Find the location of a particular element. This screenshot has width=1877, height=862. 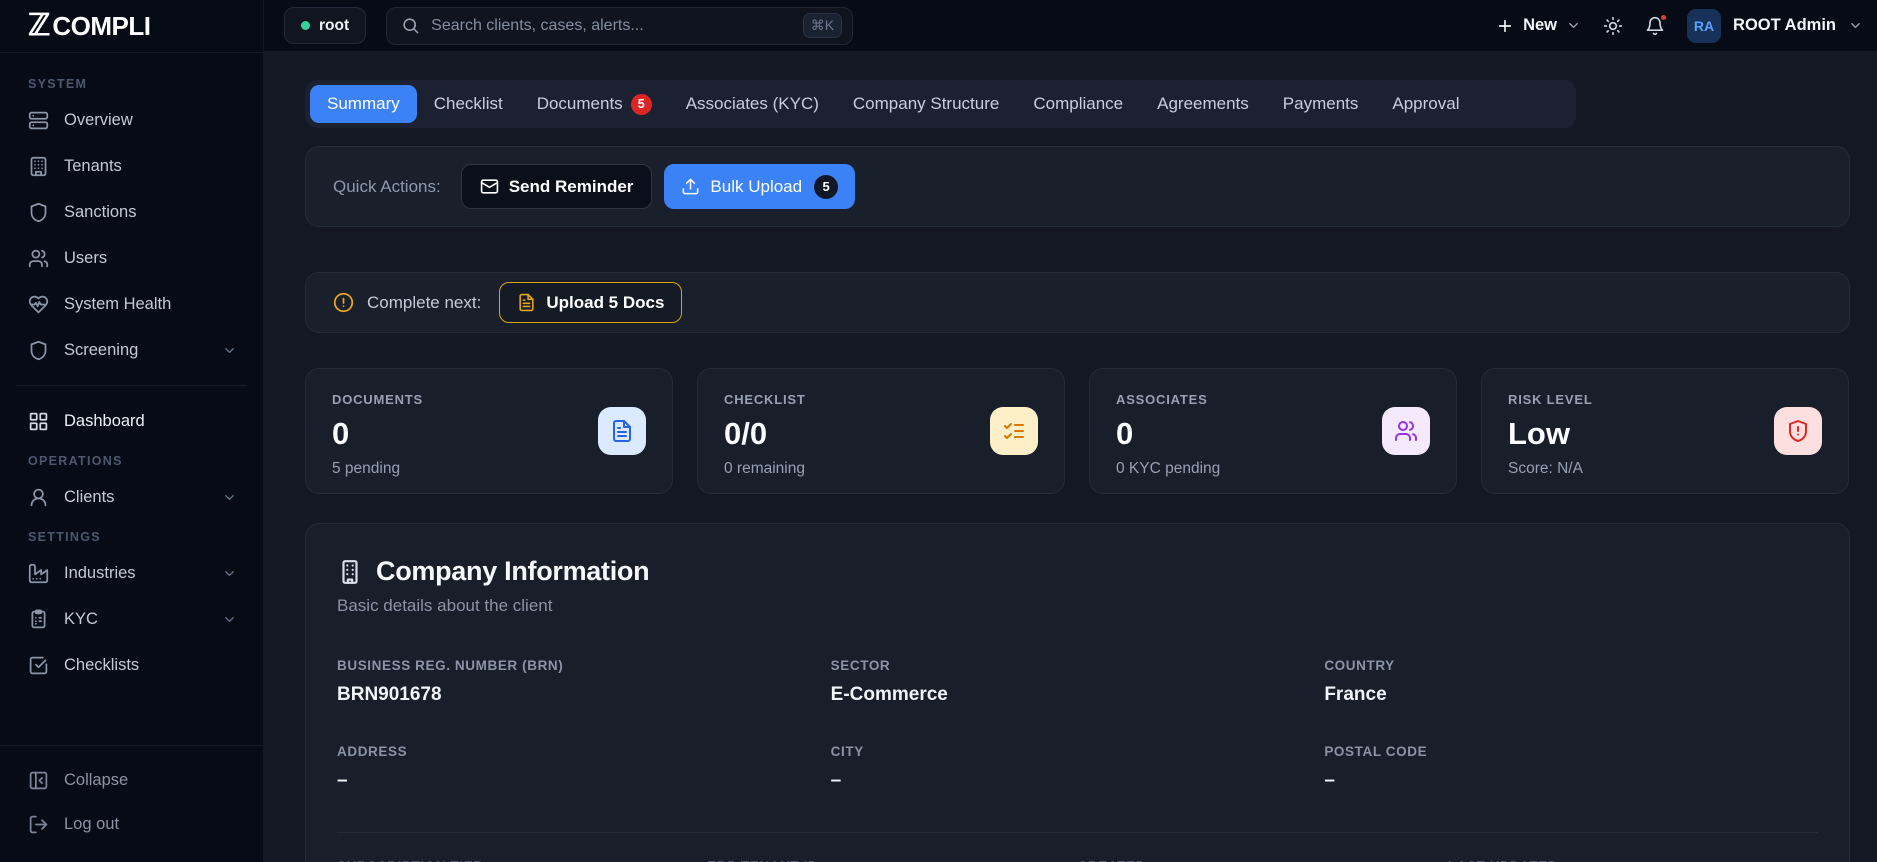

nav-section-operations: OPERATIONS is located at coordinates (75, 461).